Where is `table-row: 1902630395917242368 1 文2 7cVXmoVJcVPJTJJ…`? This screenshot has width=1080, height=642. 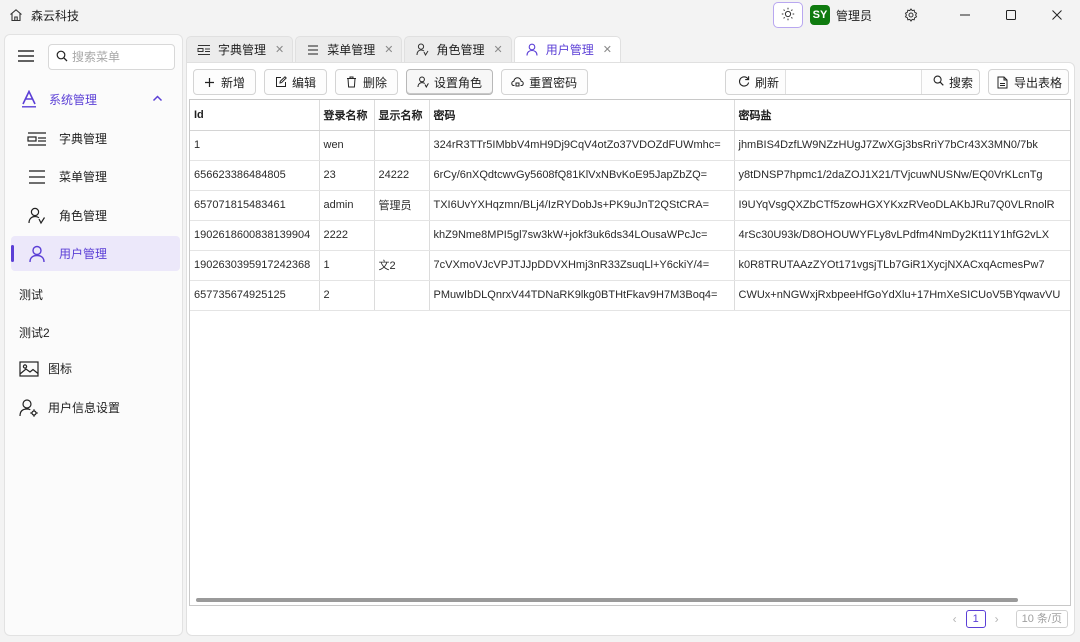
table-row: 1902630395917242368 1 文2 7cVXmoVJcVPJTJJ… is located at coordinates (630, 265).